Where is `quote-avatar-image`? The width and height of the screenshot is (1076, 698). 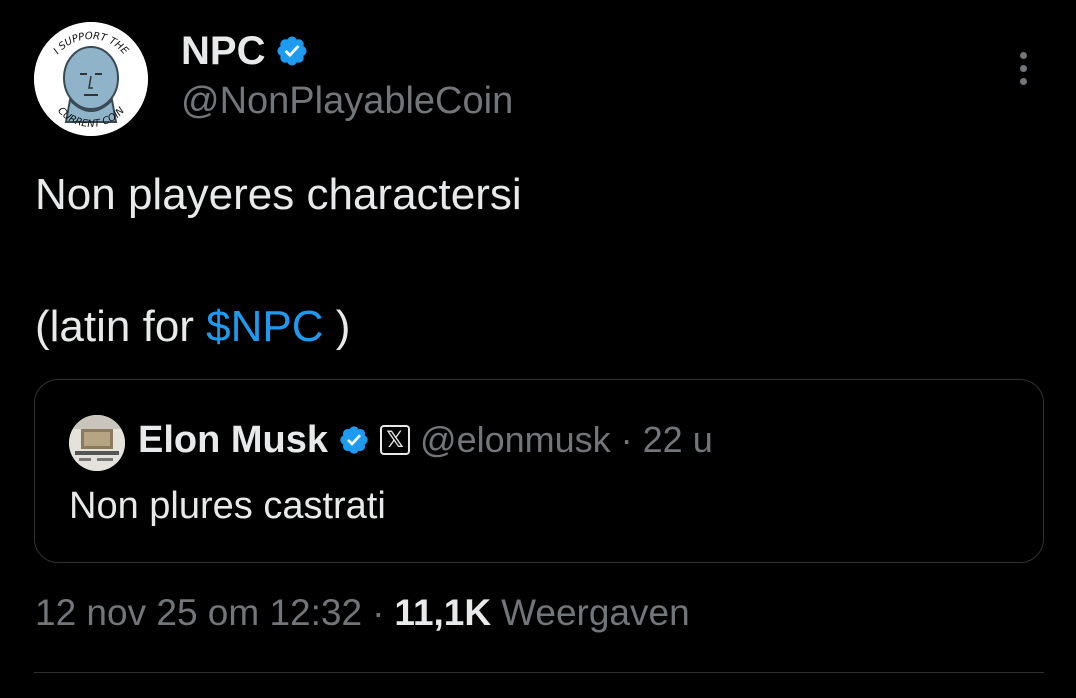 quote-avatar-image is located at coordinates (97, 443).